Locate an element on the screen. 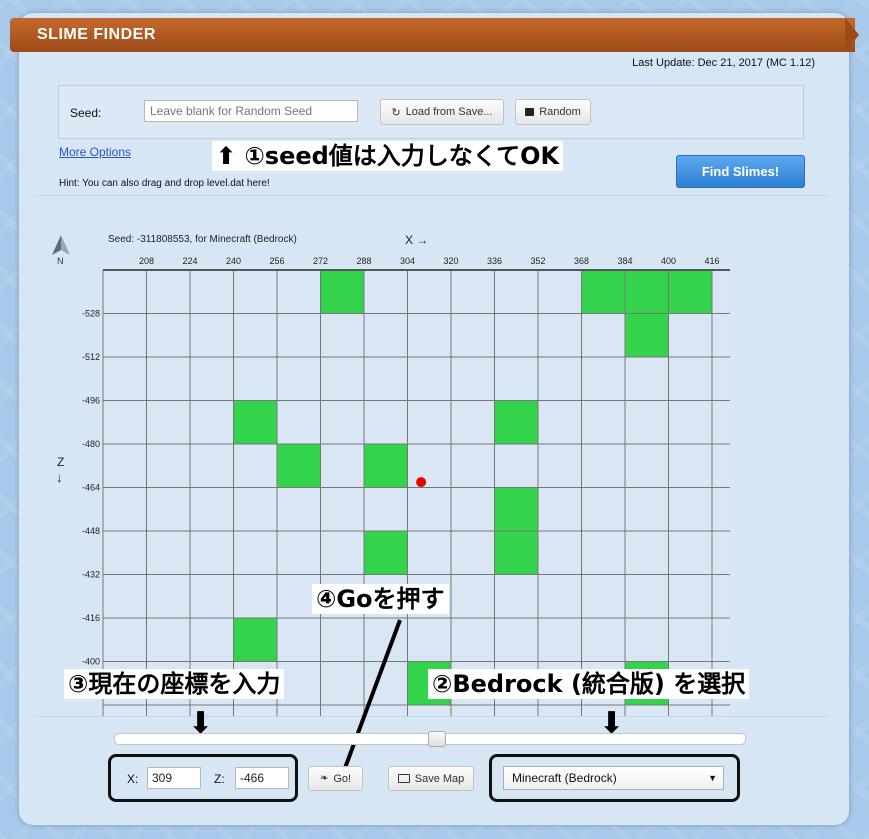 Image resolution: width=869 pixels, height=839 pixels. x-tick-label: 416 is located at coordinates (711, 261).